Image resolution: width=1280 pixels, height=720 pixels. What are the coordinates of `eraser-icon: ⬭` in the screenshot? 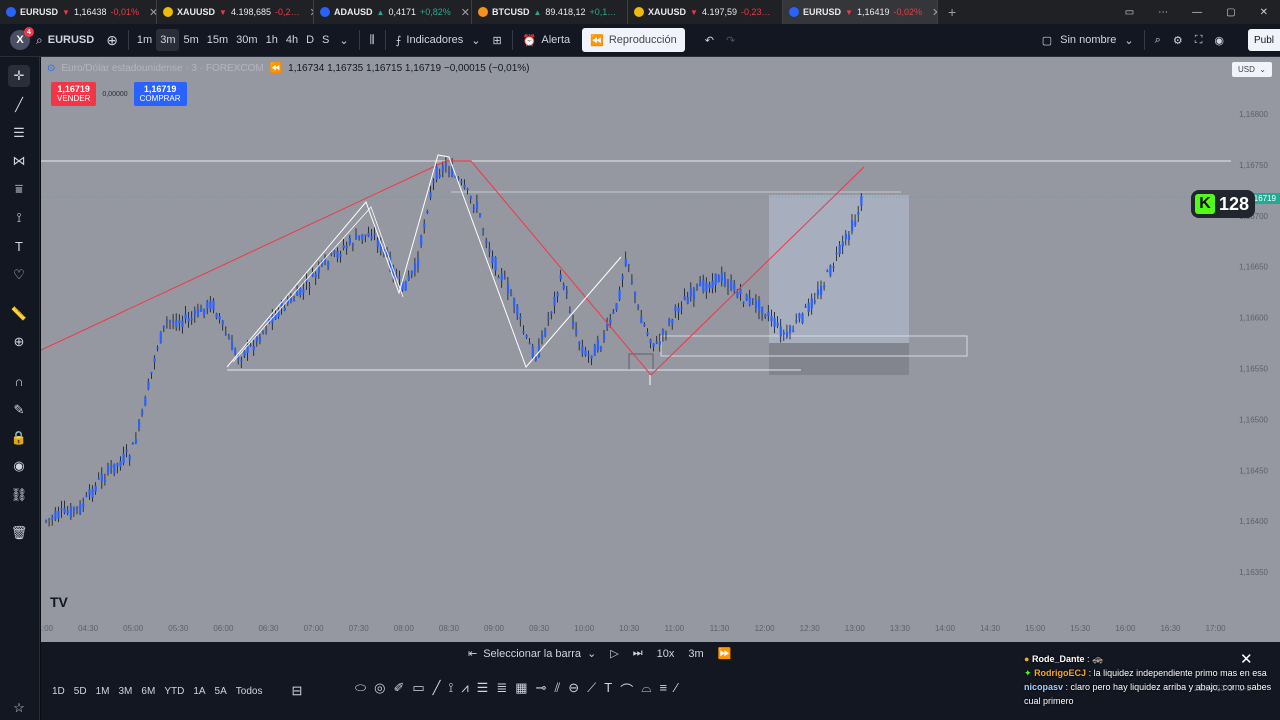 It's located at (360, 689).